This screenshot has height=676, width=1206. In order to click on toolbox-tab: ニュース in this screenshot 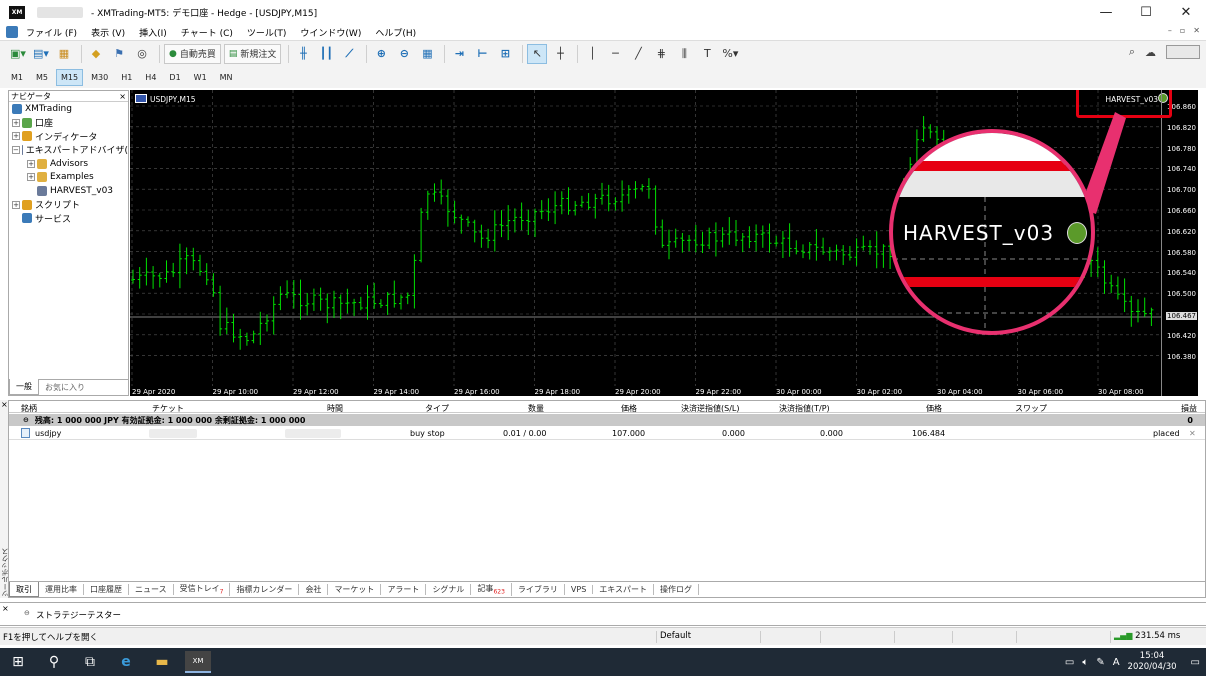, I will do `click(151, 589)`.